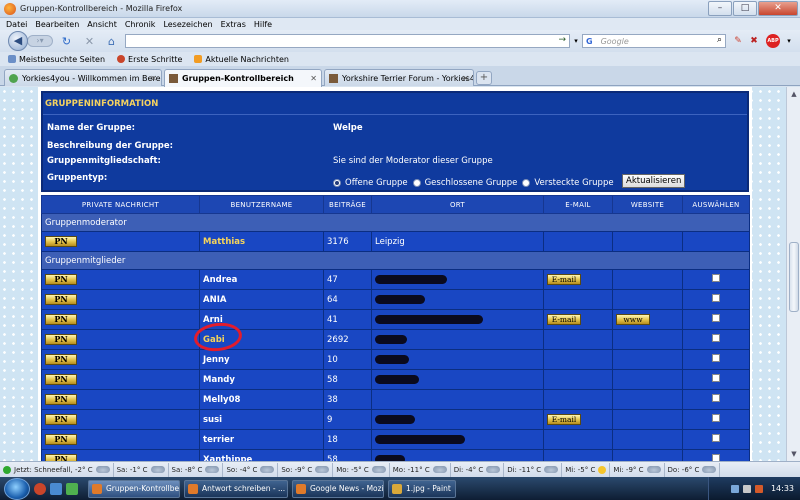 Image resolution: width=800 pixels, height=500 pixels. Describe the element at coordinates (734, 488) in the screenshot. I see `tray-network-icon` at that location.